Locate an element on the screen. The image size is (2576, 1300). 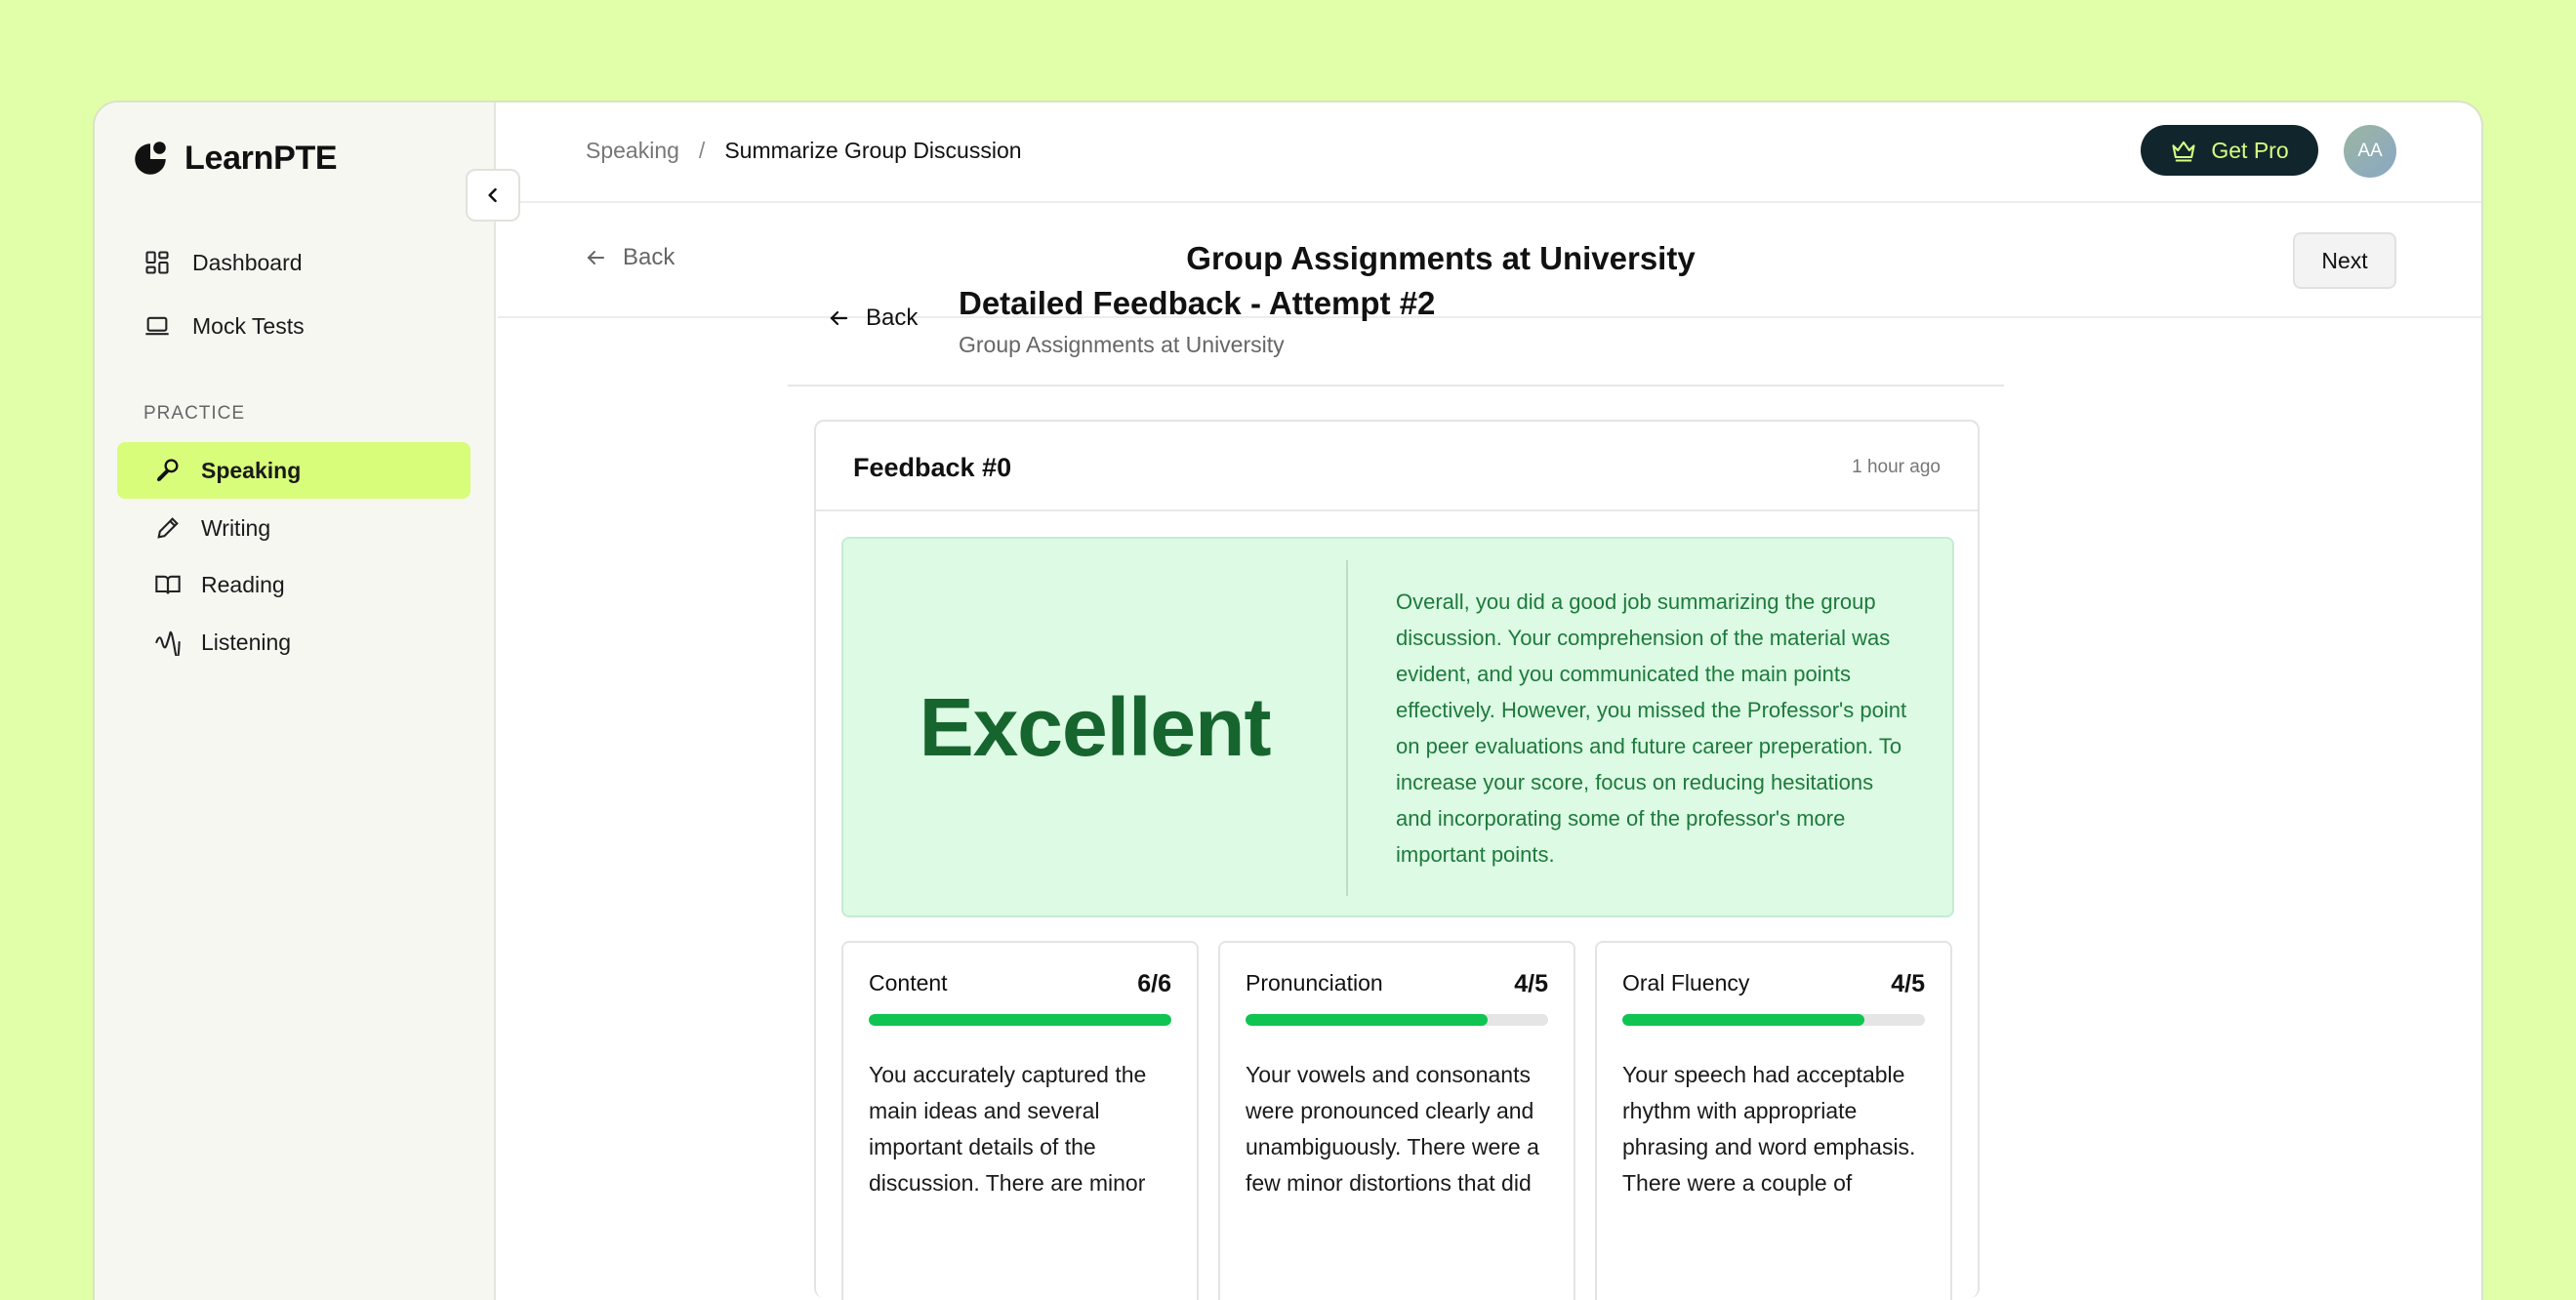
sidebar-item-label: Dashboard is located at coordinates (247, 262).